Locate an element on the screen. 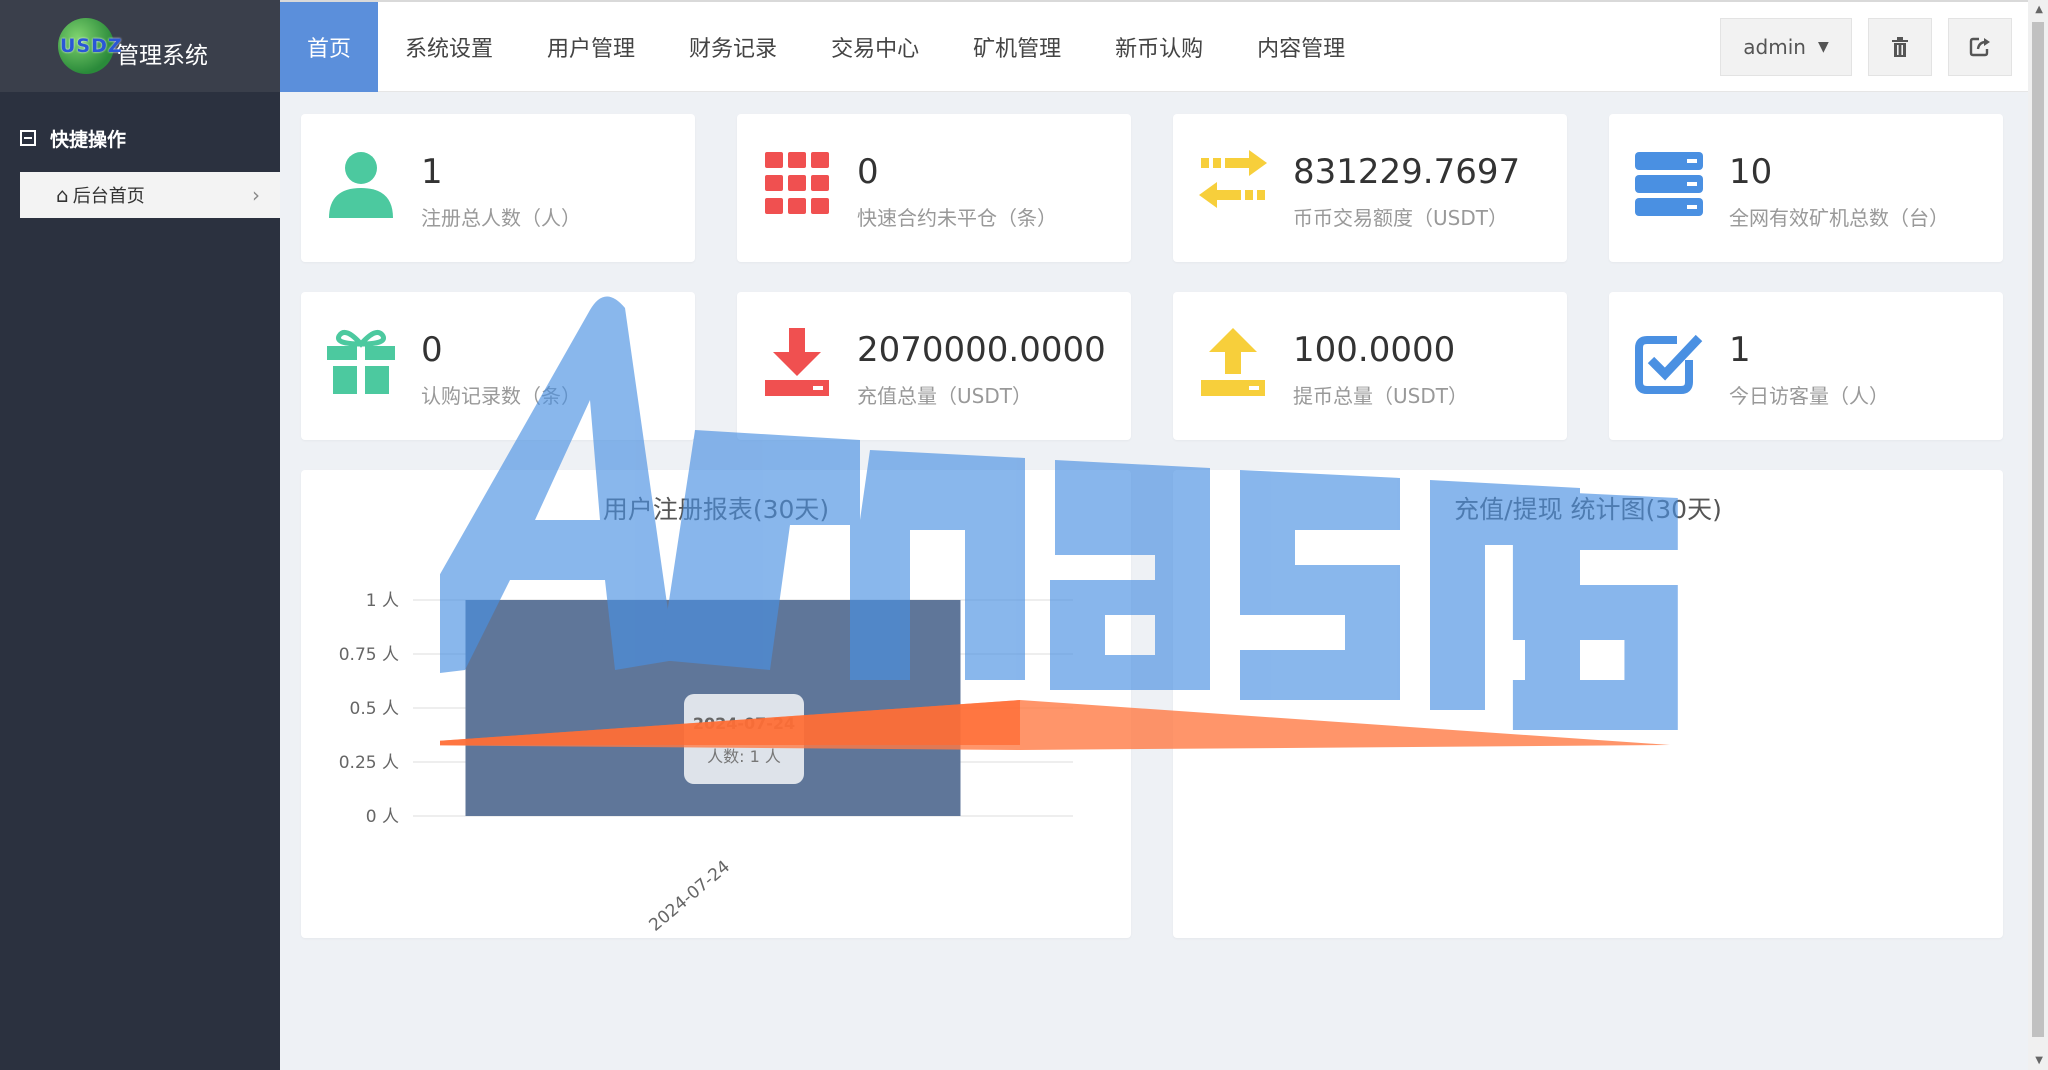 The width and height of the screenshot is (2048, 1070). chevron-right-icon: › is located at coordinates (256, 195).